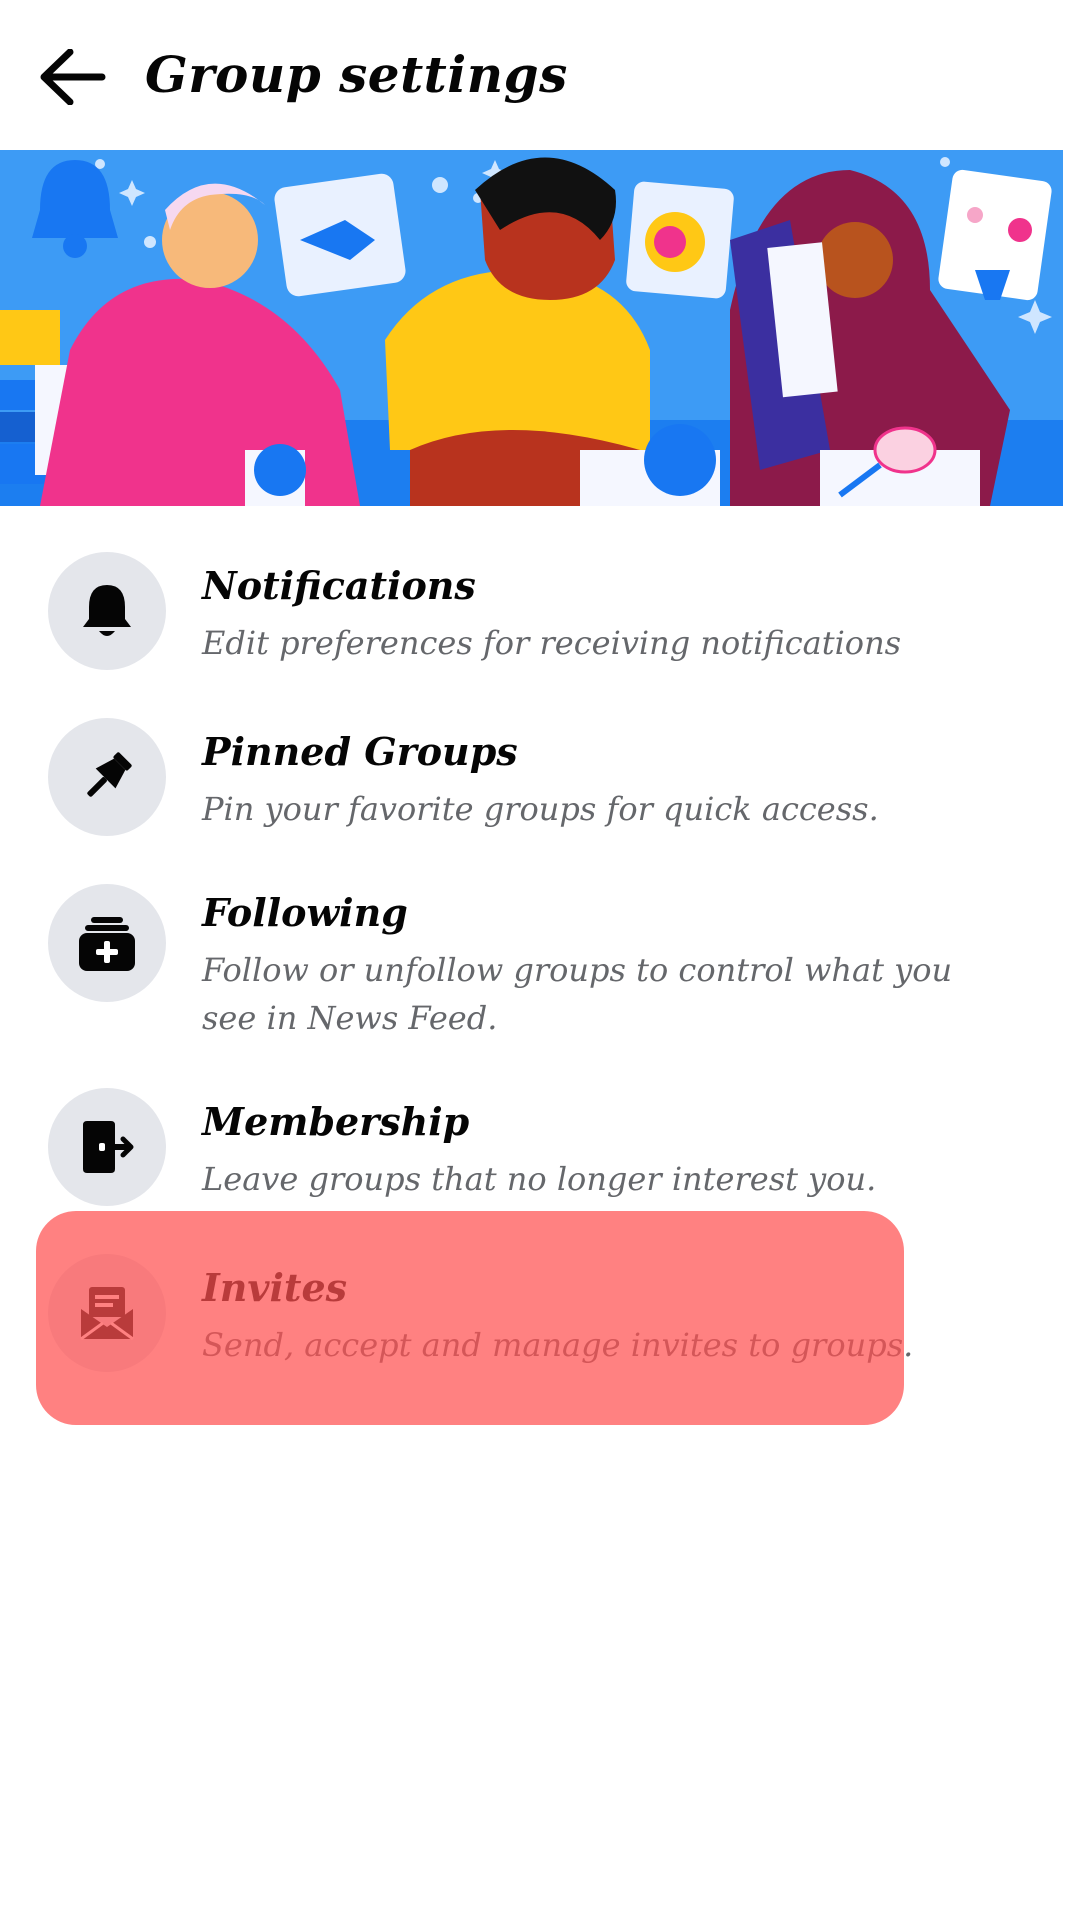 The height and width of the screenshot is (1920, 1080). I want to click on pin-icon, so click(109, 774).